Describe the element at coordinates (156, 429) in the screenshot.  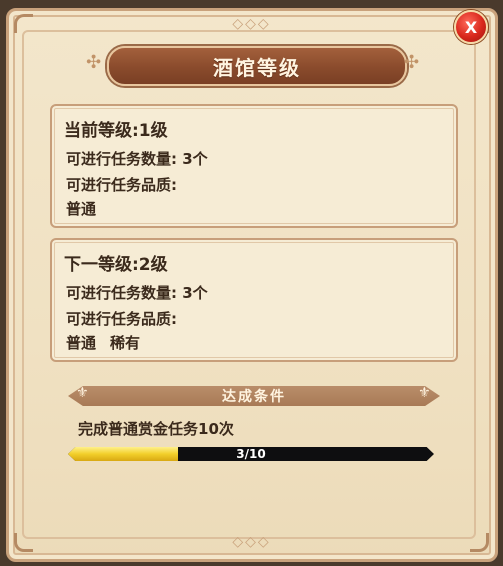
I see `condition-requirement: 完成普通赏金任务10次` at that location.